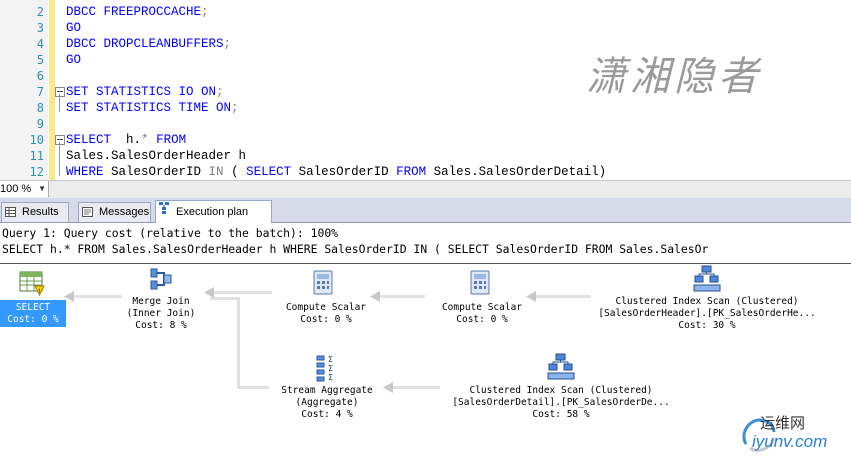  I want to click on site-logo: 运维网 iyunv.com, so click(793, 433).